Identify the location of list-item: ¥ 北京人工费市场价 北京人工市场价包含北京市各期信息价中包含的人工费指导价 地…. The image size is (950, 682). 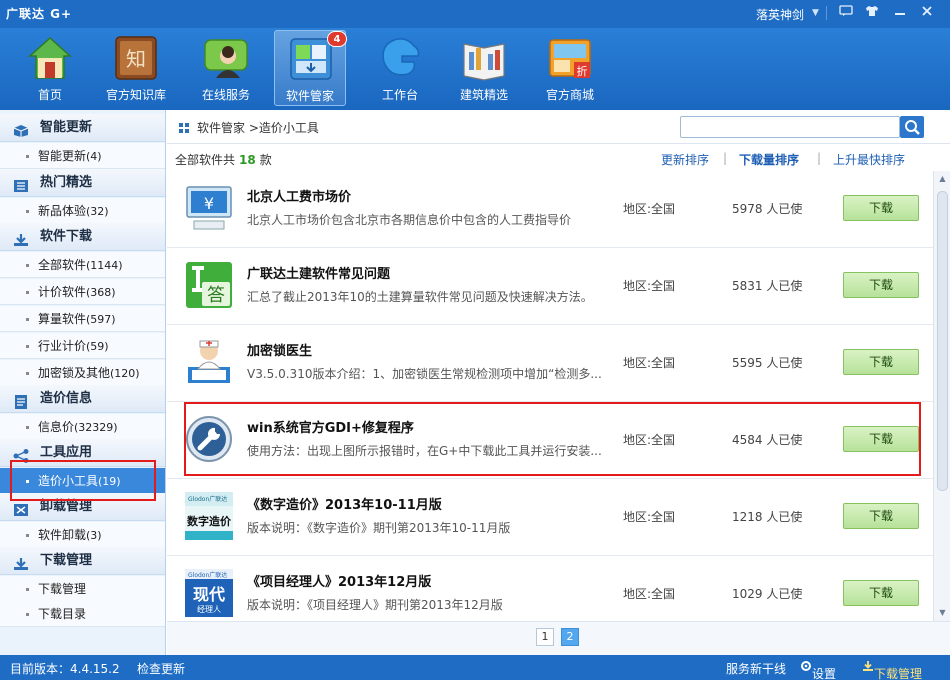
(550, 209).